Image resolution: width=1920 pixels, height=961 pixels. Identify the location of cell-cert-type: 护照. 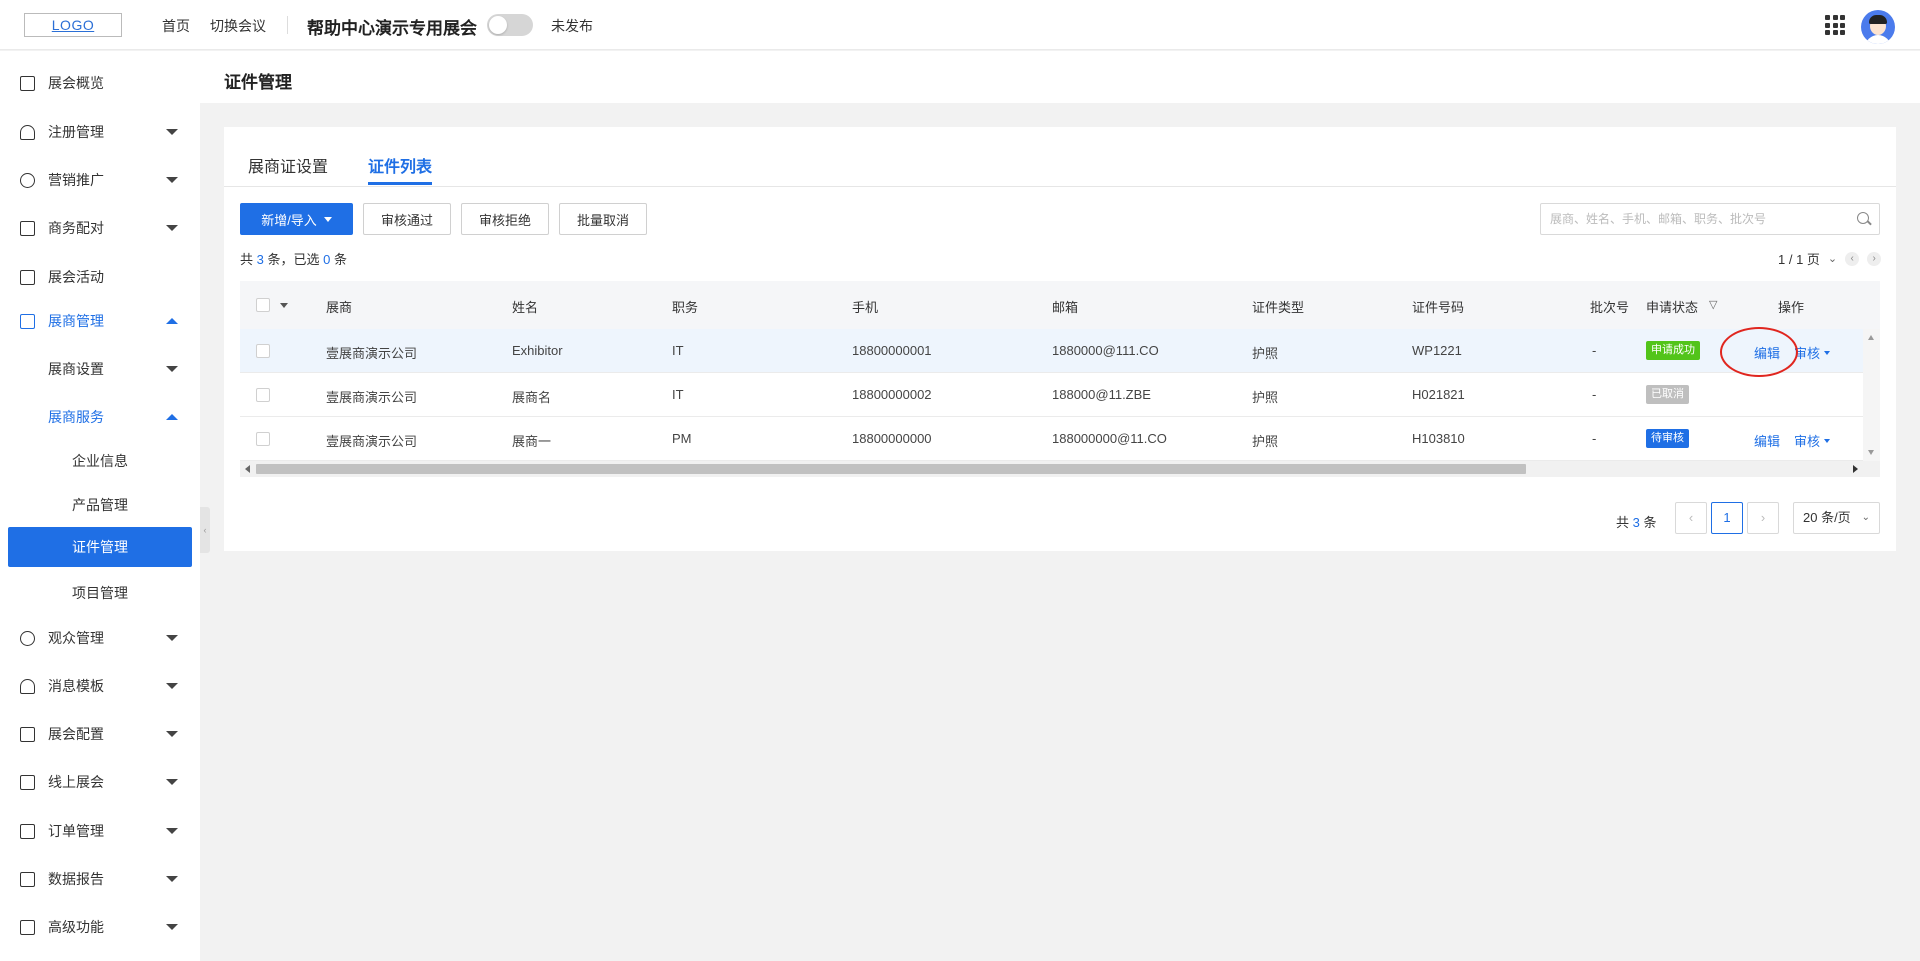
(1265, 353).